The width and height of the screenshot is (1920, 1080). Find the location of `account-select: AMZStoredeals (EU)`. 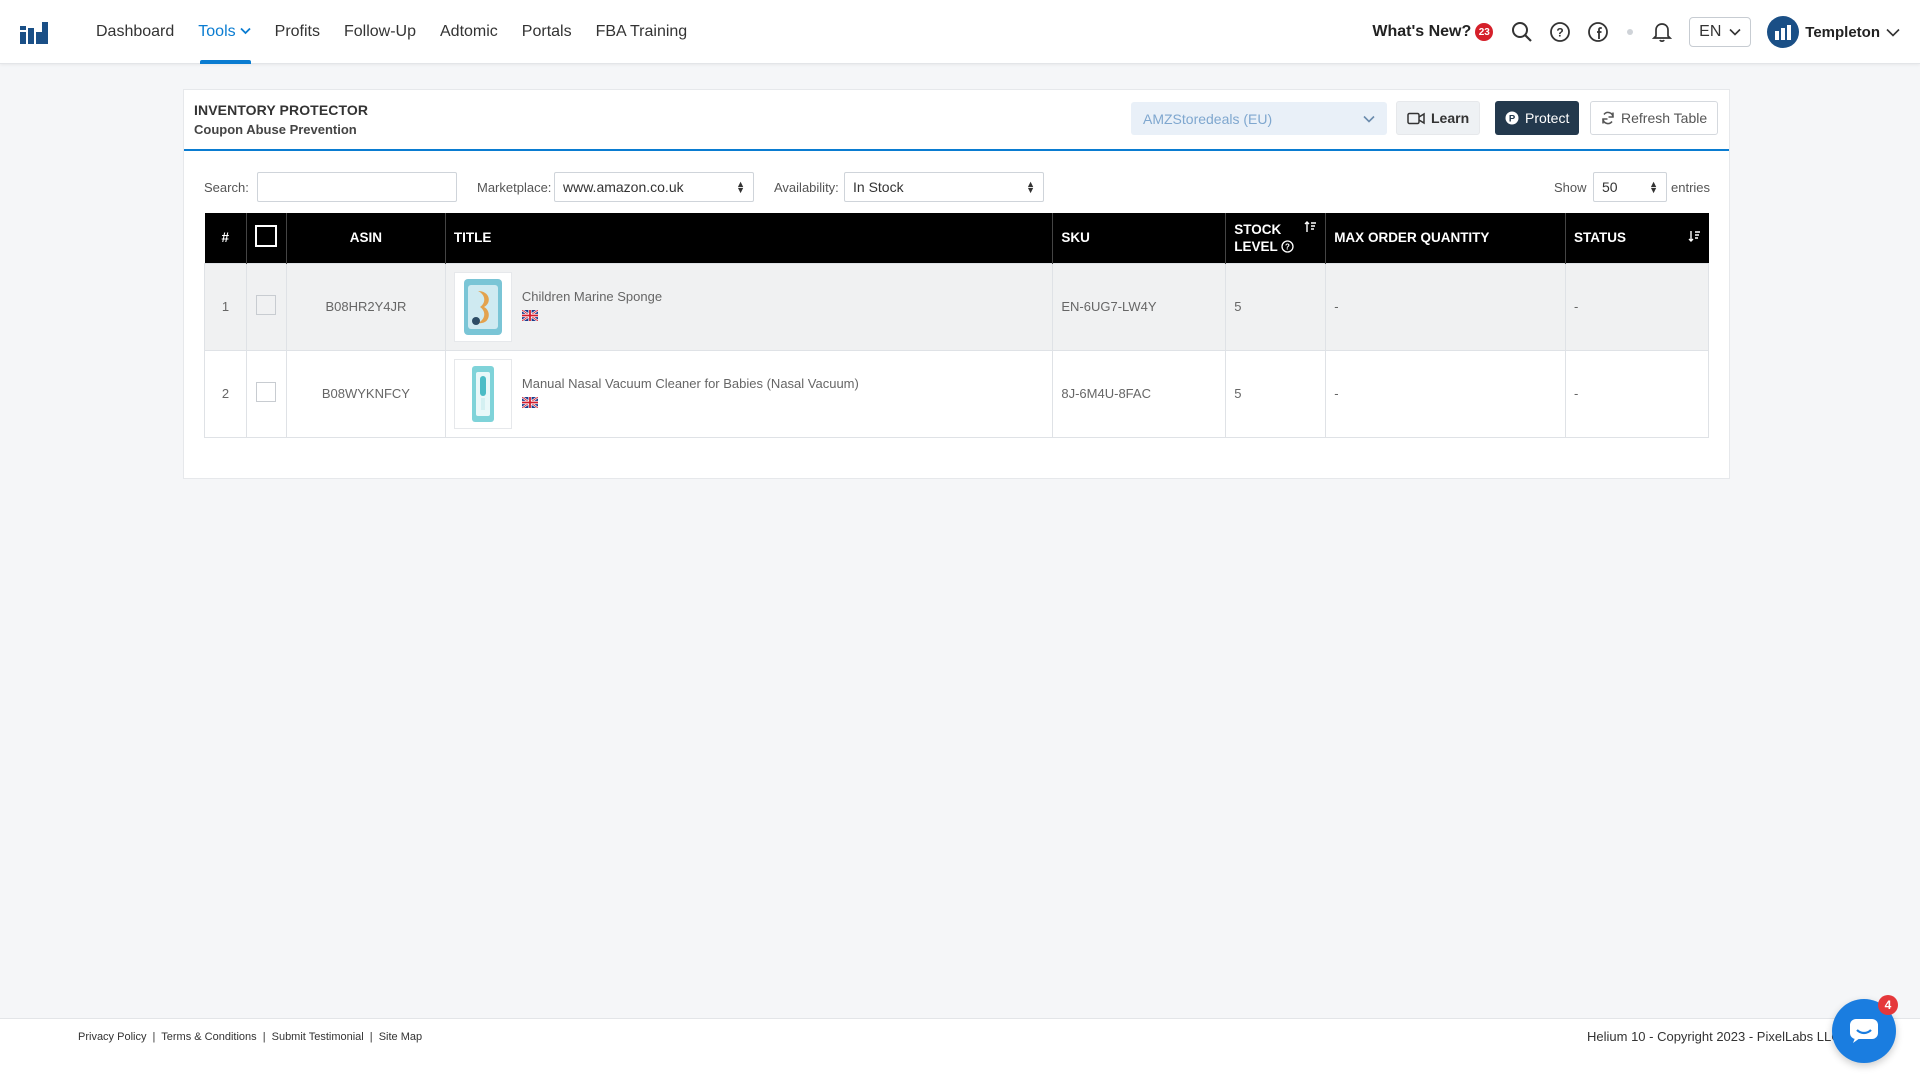

account-select: AMZStoredeals (EU) is located at coordinates (1259, 118).